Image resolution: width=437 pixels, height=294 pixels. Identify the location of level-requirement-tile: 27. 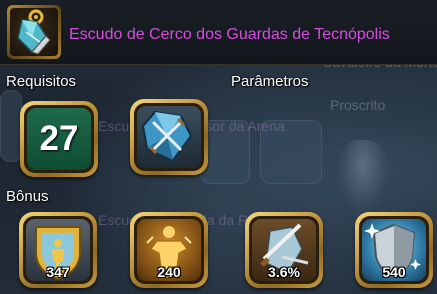
(59, 139).